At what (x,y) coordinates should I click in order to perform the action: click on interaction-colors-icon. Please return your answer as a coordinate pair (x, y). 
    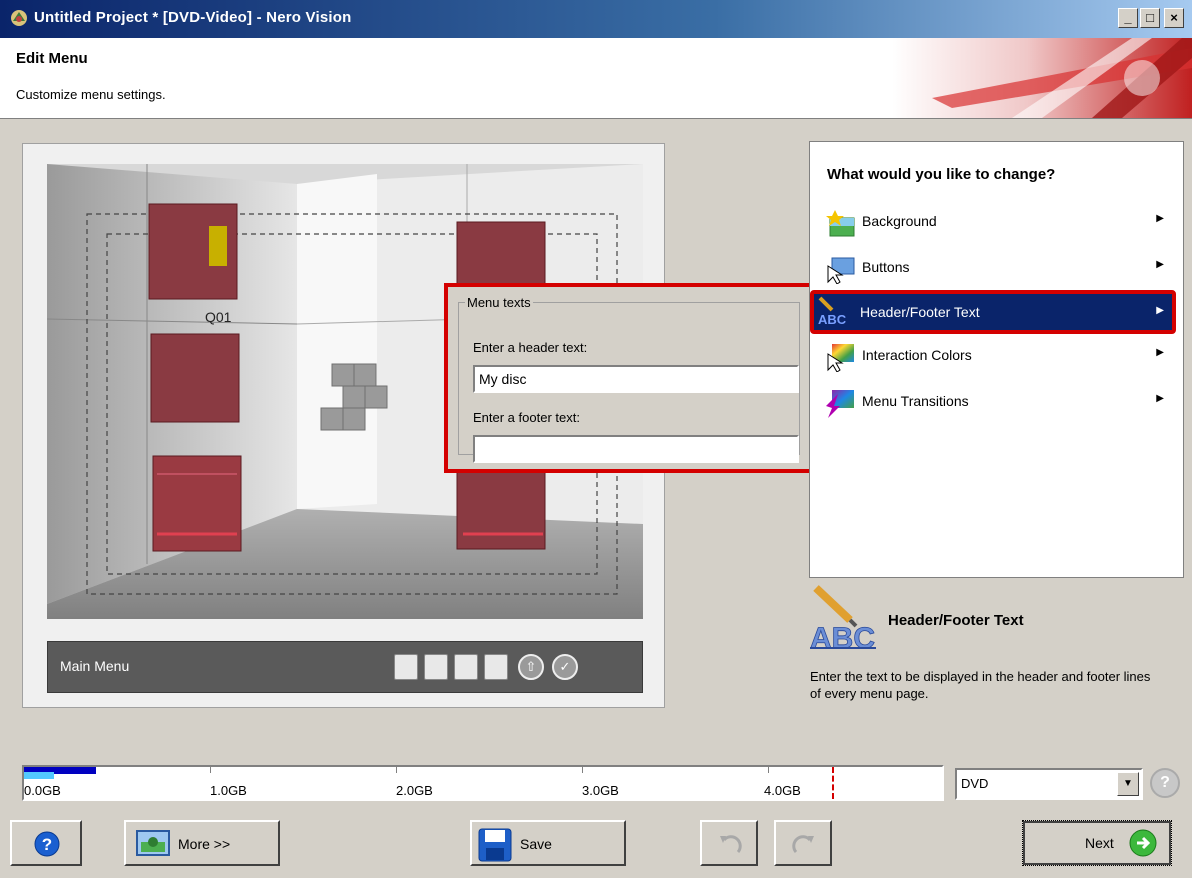
    Looking at the image, I should click on (840, 358).